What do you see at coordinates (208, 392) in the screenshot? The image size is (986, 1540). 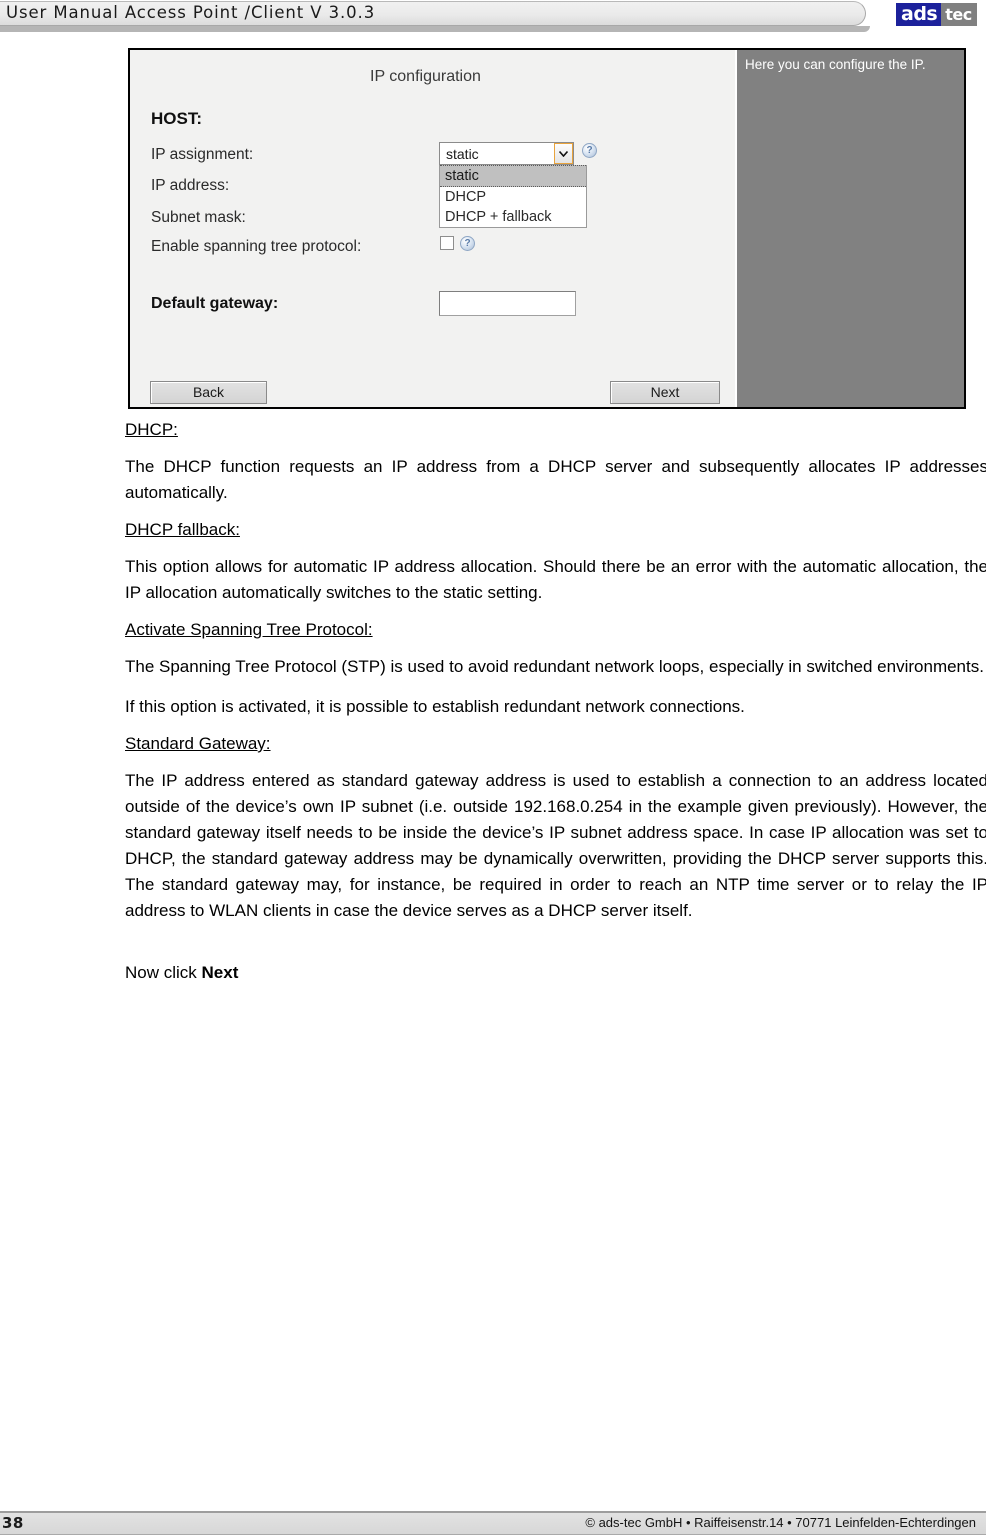 I see `back-button: Back` at bounding box center [208, 392].